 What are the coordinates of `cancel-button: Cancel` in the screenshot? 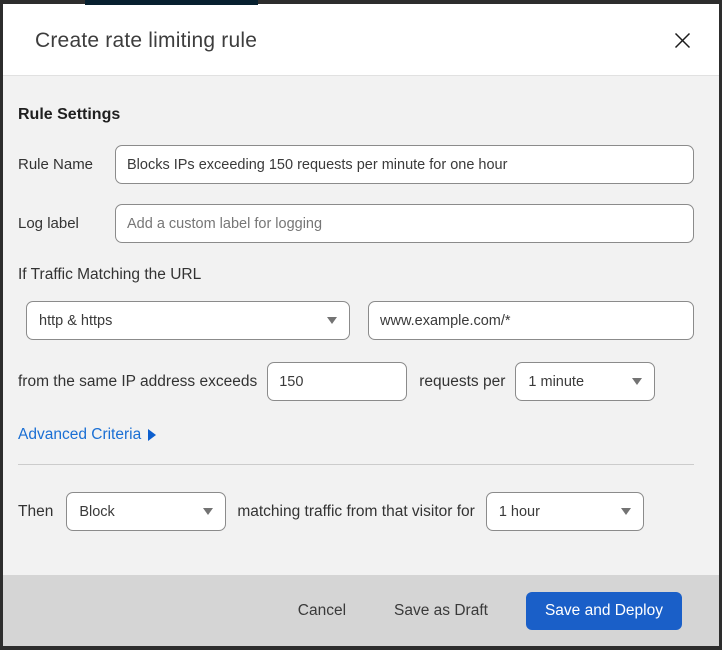 It's located at (322, 611).